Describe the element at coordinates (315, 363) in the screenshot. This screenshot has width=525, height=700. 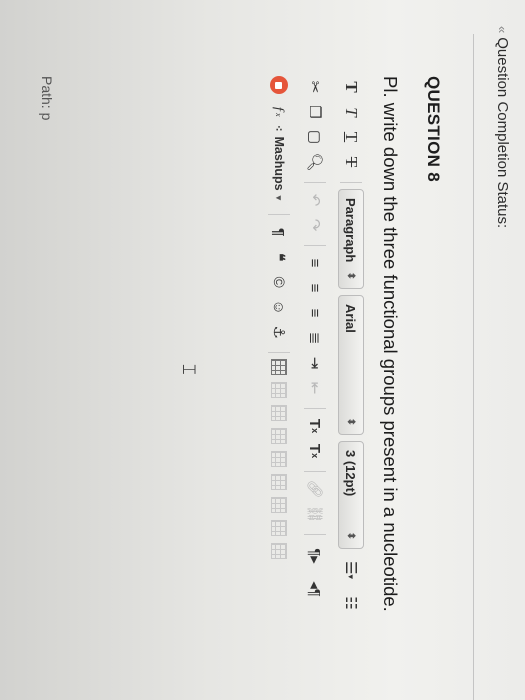
I see `indent-icon: ⇥` at that location.